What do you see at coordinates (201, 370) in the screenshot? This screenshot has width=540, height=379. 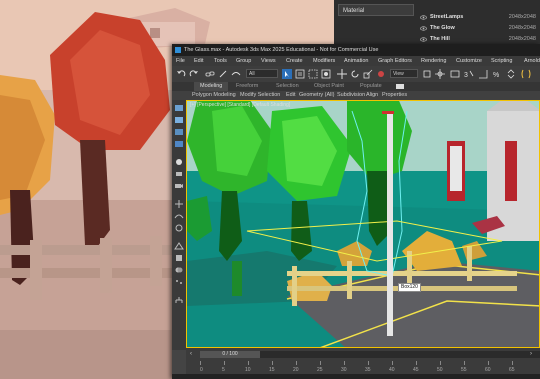 I see `tick-label: 0` at bounding box center [201, 370].